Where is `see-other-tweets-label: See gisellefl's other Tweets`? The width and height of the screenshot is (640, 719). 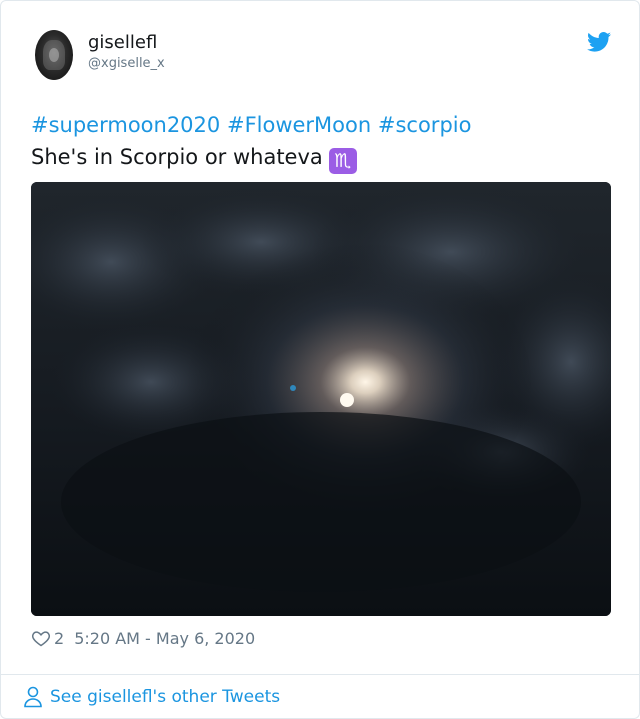
see-other-tweets-label: See gisellefl's other Tweets is located at coordinates (165, 697).